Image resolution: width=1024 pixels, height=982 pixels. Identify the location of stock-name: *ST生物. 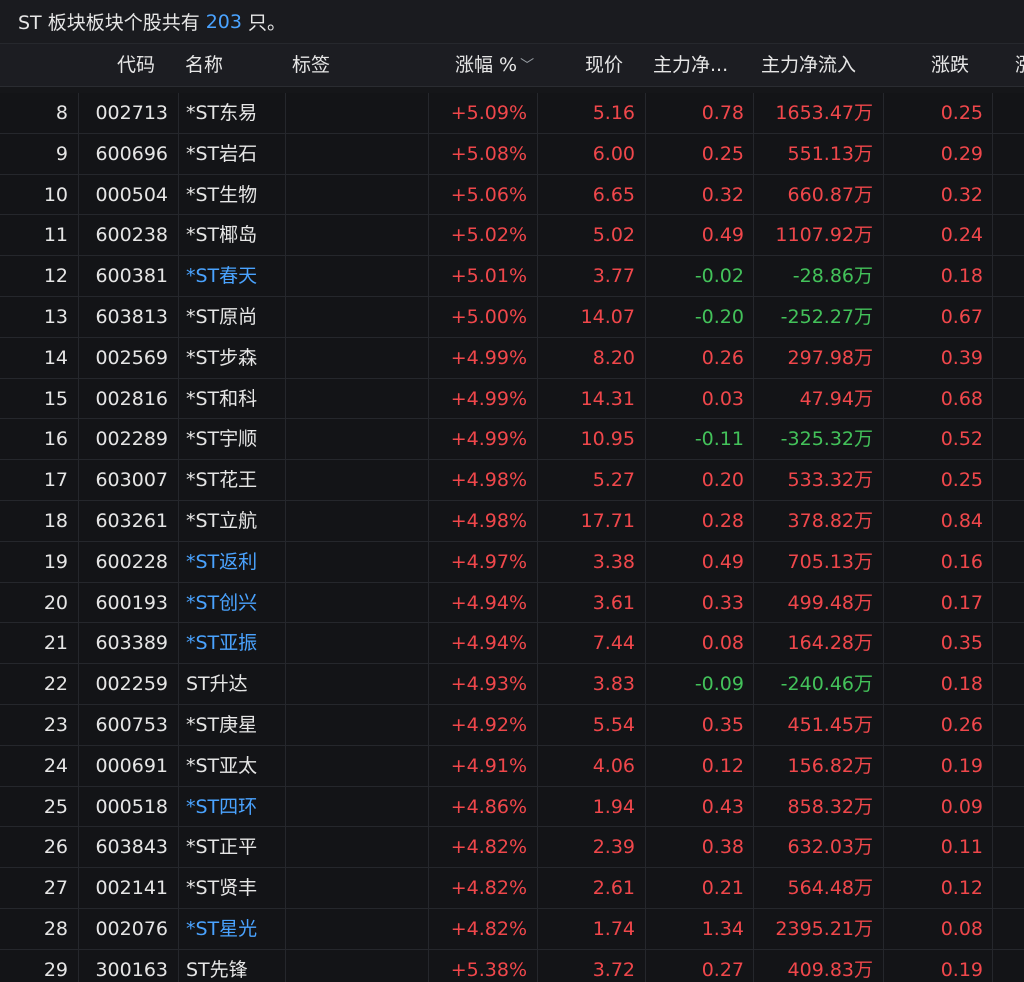
(222, 194).